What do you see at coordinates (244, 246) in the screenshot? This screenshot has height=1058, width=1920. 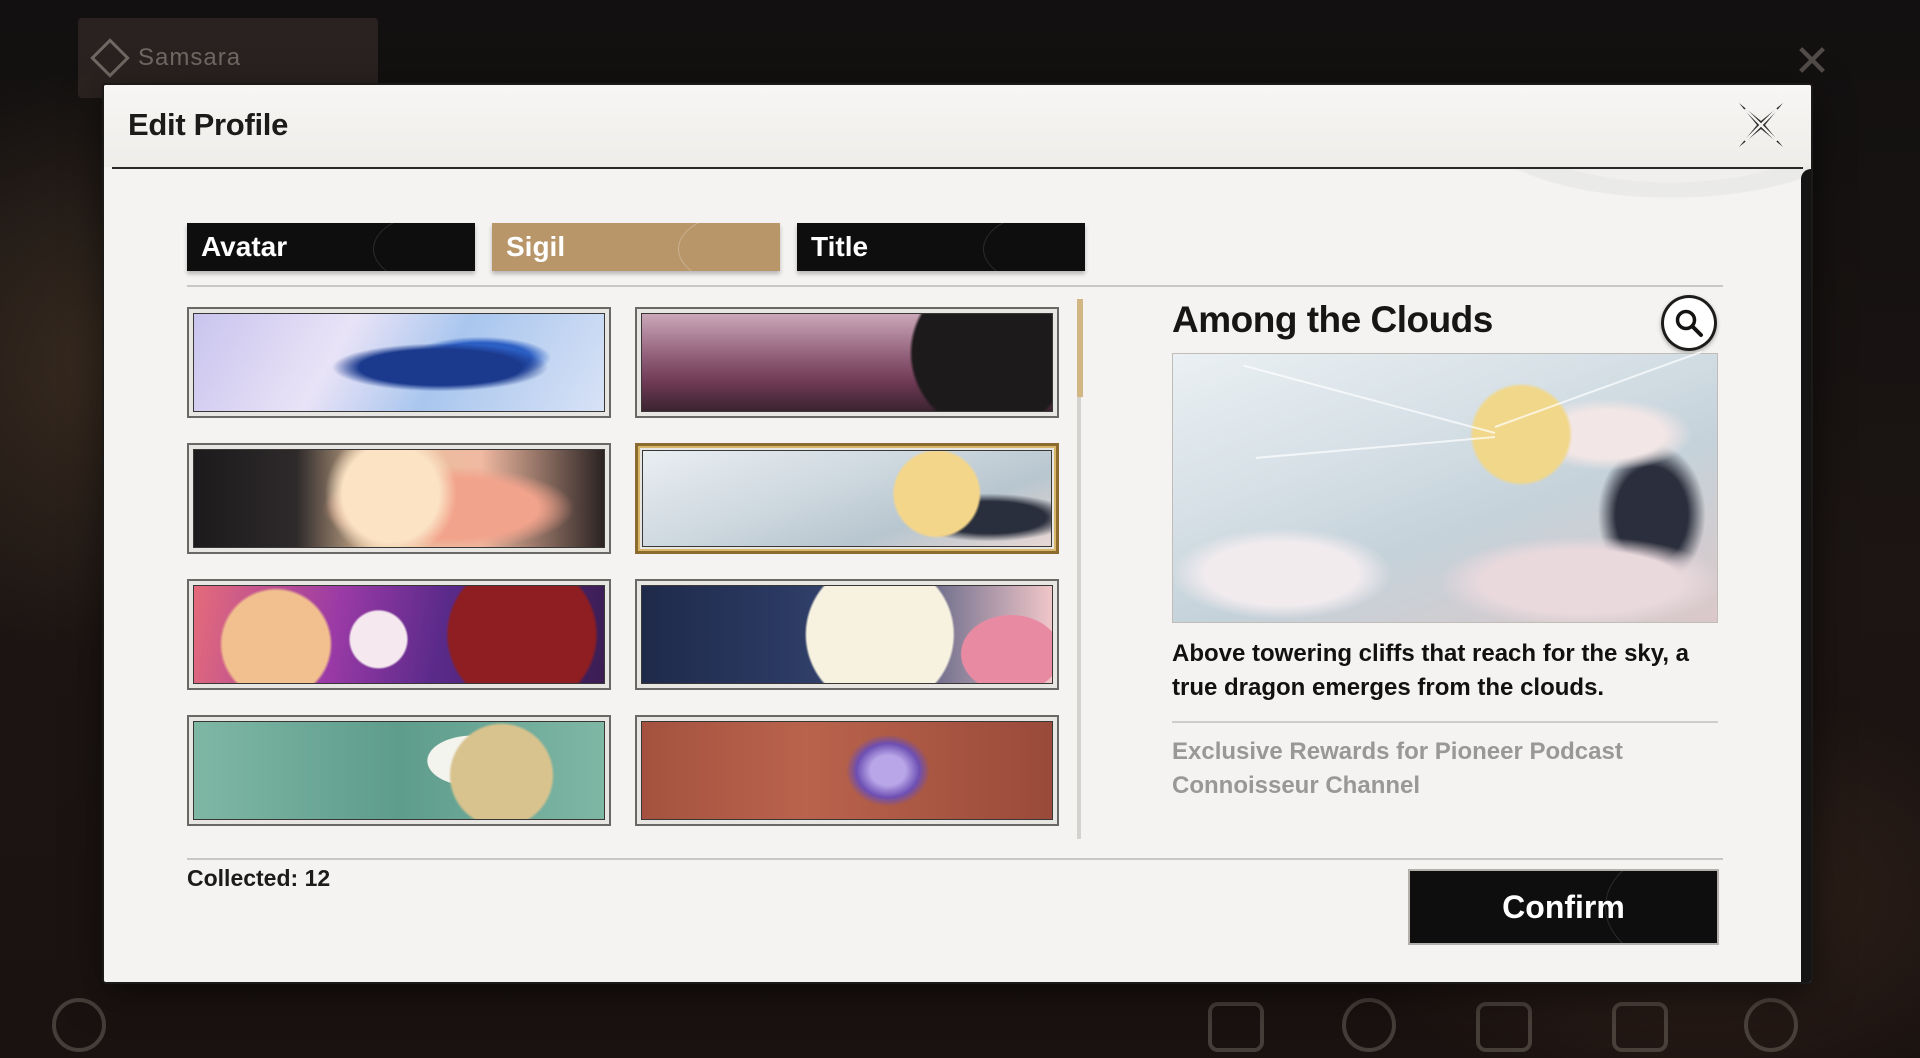 I see `tab-avatar-label: Avatar` at bounding box center [244, 246].